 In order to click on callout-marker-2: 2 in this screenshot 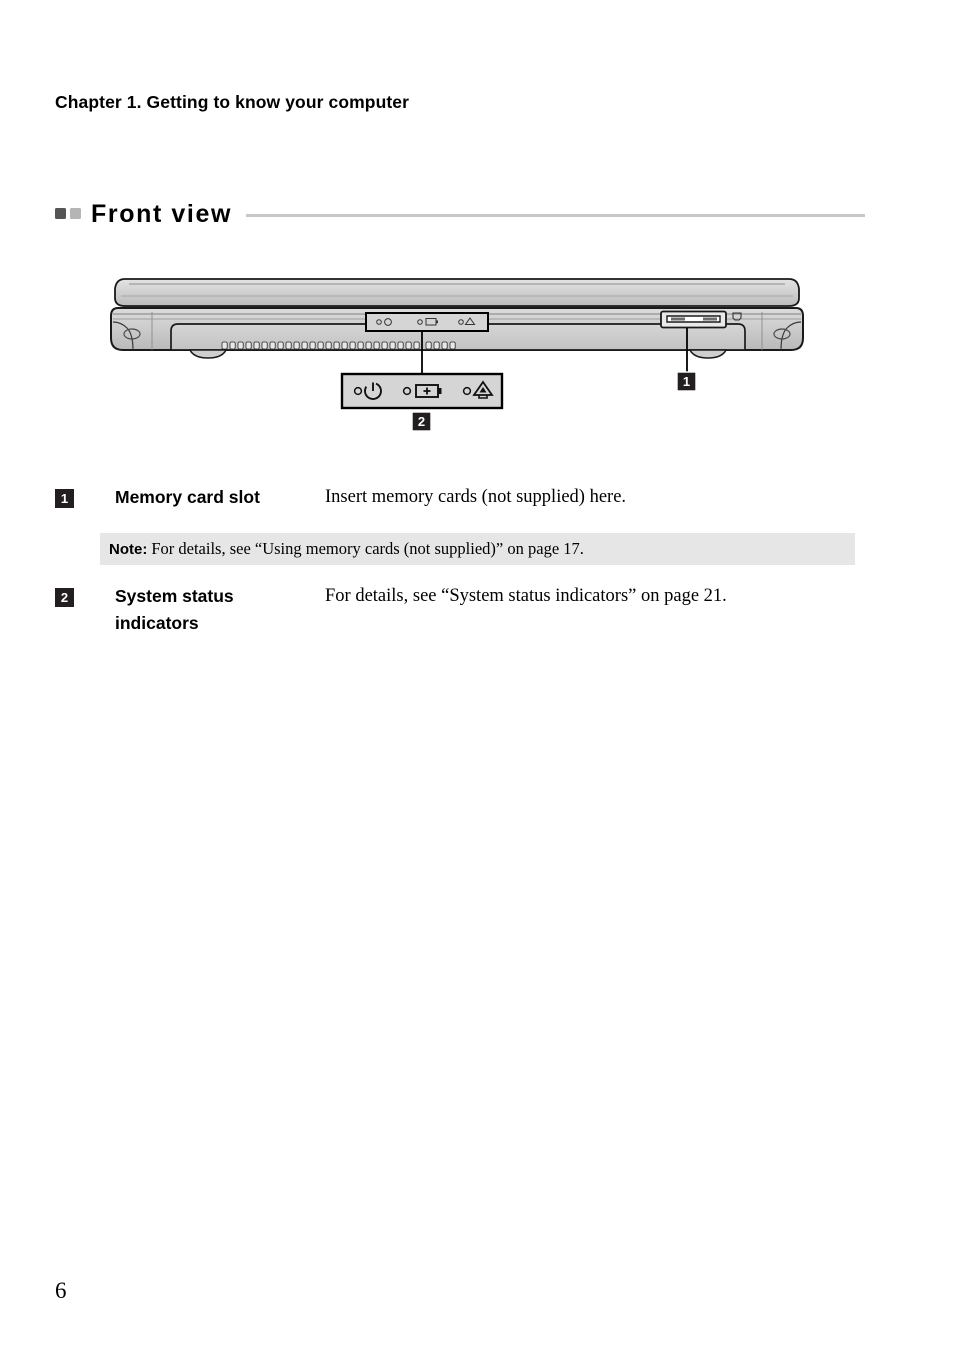, I will do `click(421, 421)`.